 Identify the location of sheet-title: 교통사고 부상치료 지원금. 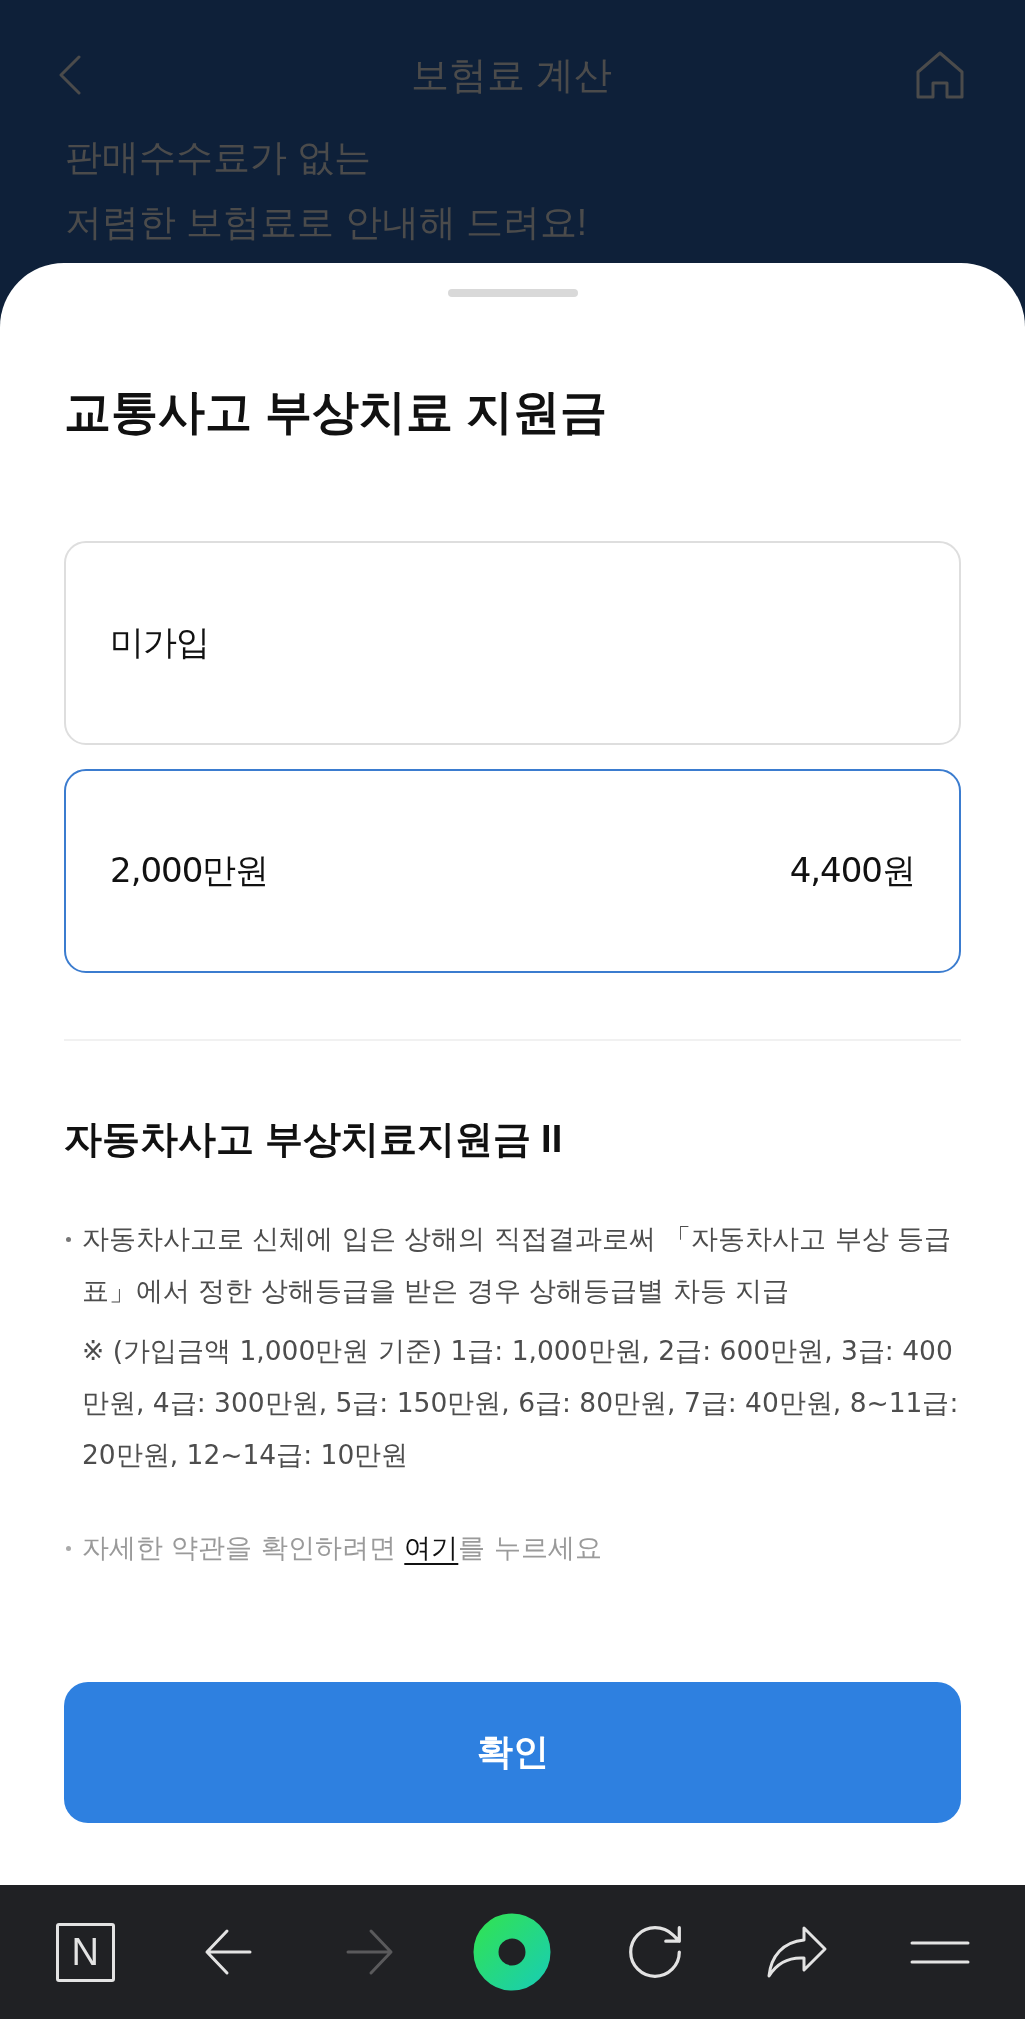
(336, 412).